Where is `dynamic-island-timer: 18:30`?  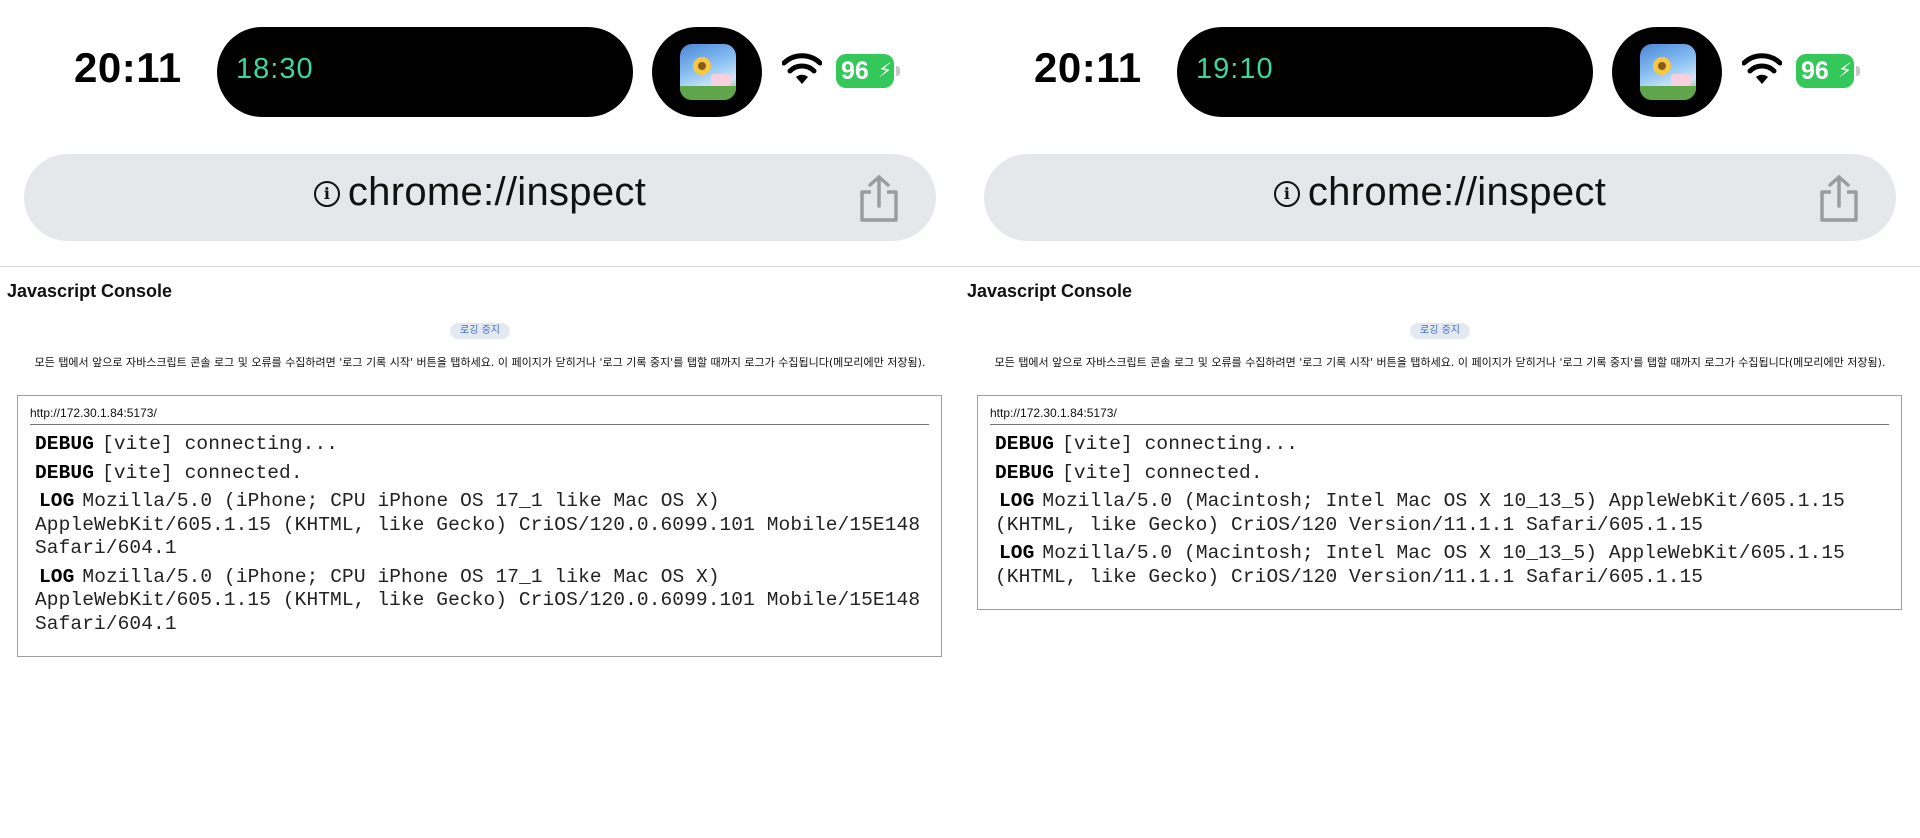 dynamic-island-timer: 18:30 is located at coordinates (425, 72).